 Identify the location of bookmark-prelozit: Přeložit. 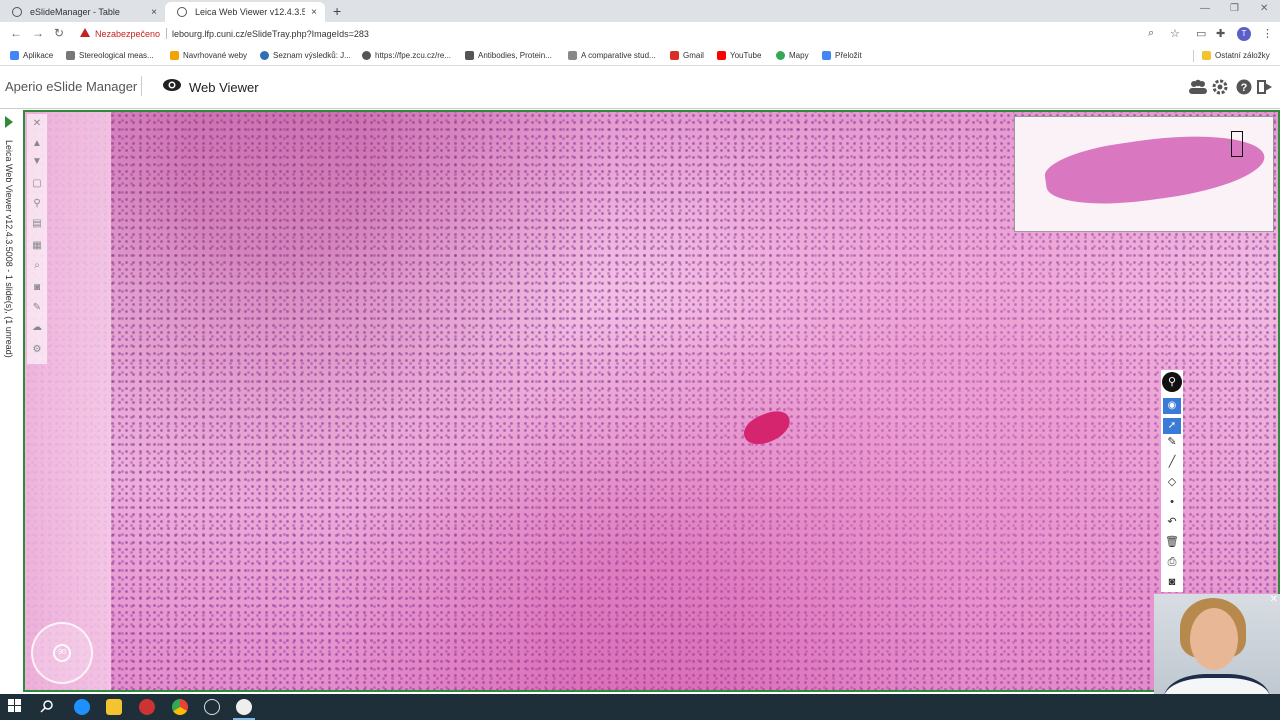
(842, 55).